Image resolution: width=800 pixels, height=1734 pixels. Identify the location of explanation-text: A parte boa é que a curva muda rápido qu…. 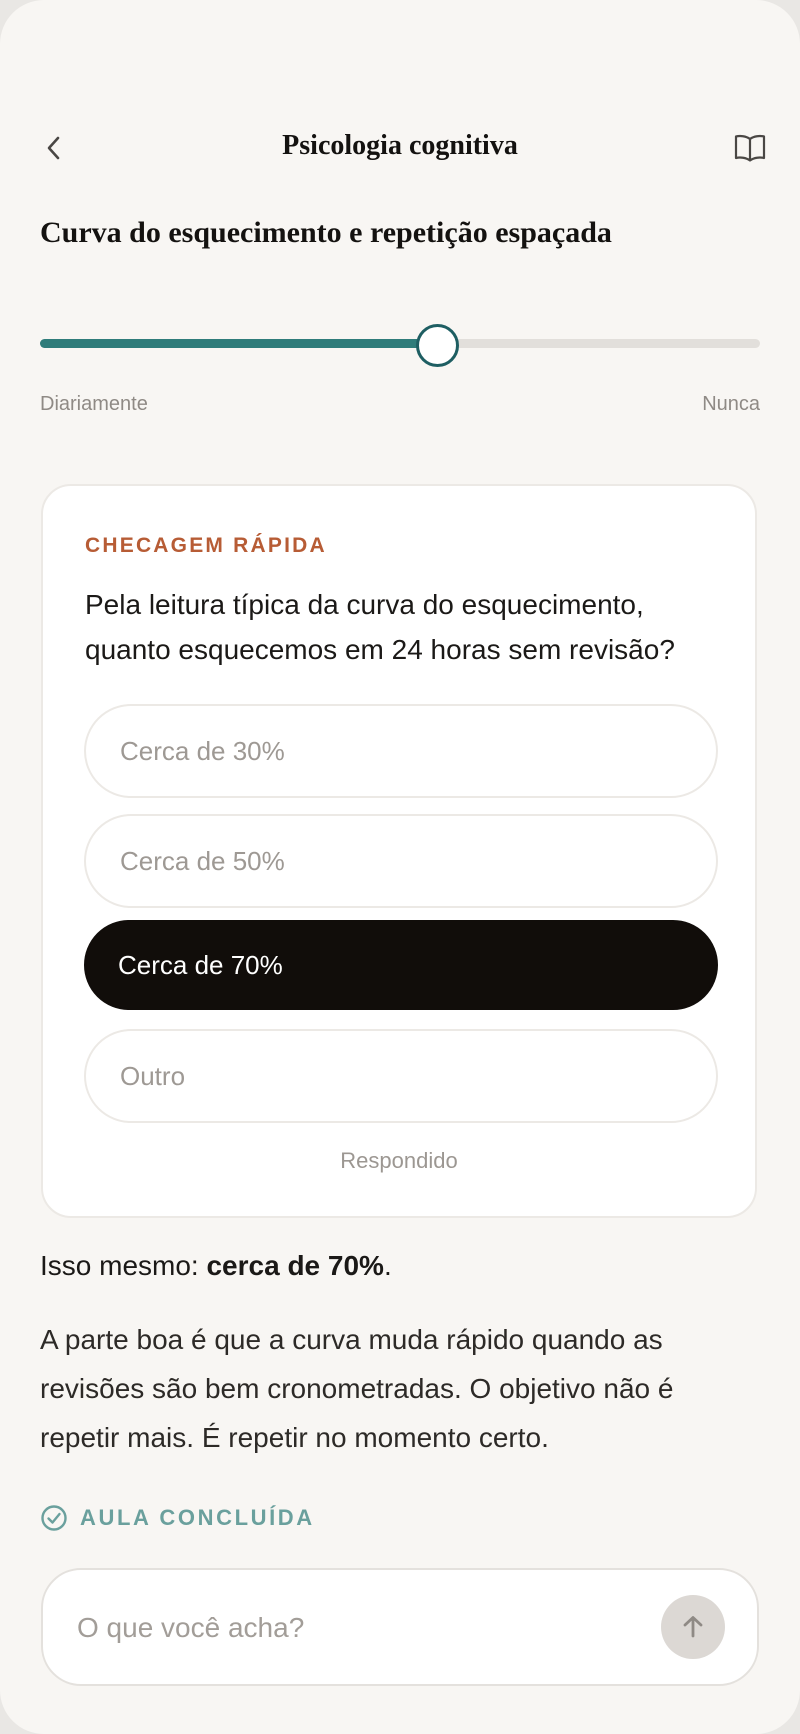
(357, 1388).